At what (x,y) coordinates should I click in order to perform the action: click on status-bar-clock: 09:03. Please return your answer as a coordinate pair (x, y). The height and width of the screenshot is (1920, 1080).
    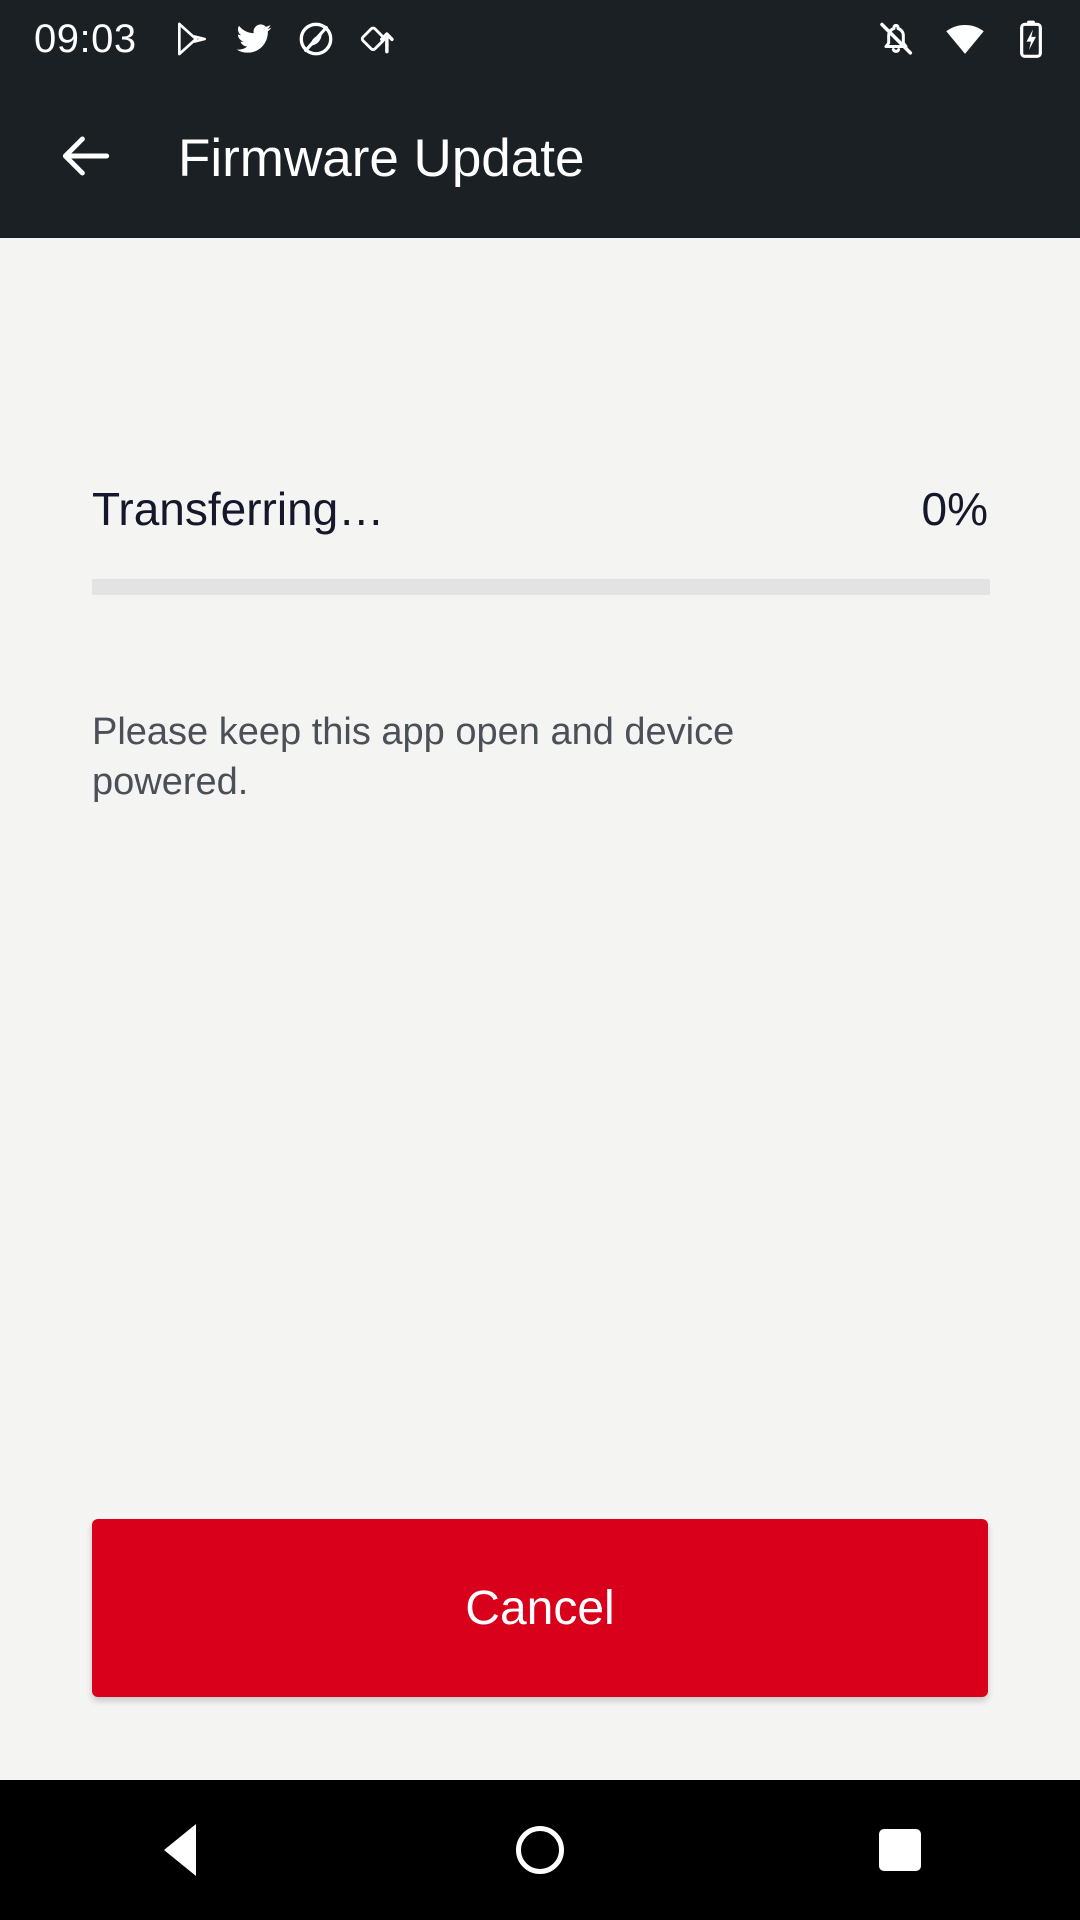
    Looking at the image, I should click on (85, 39).